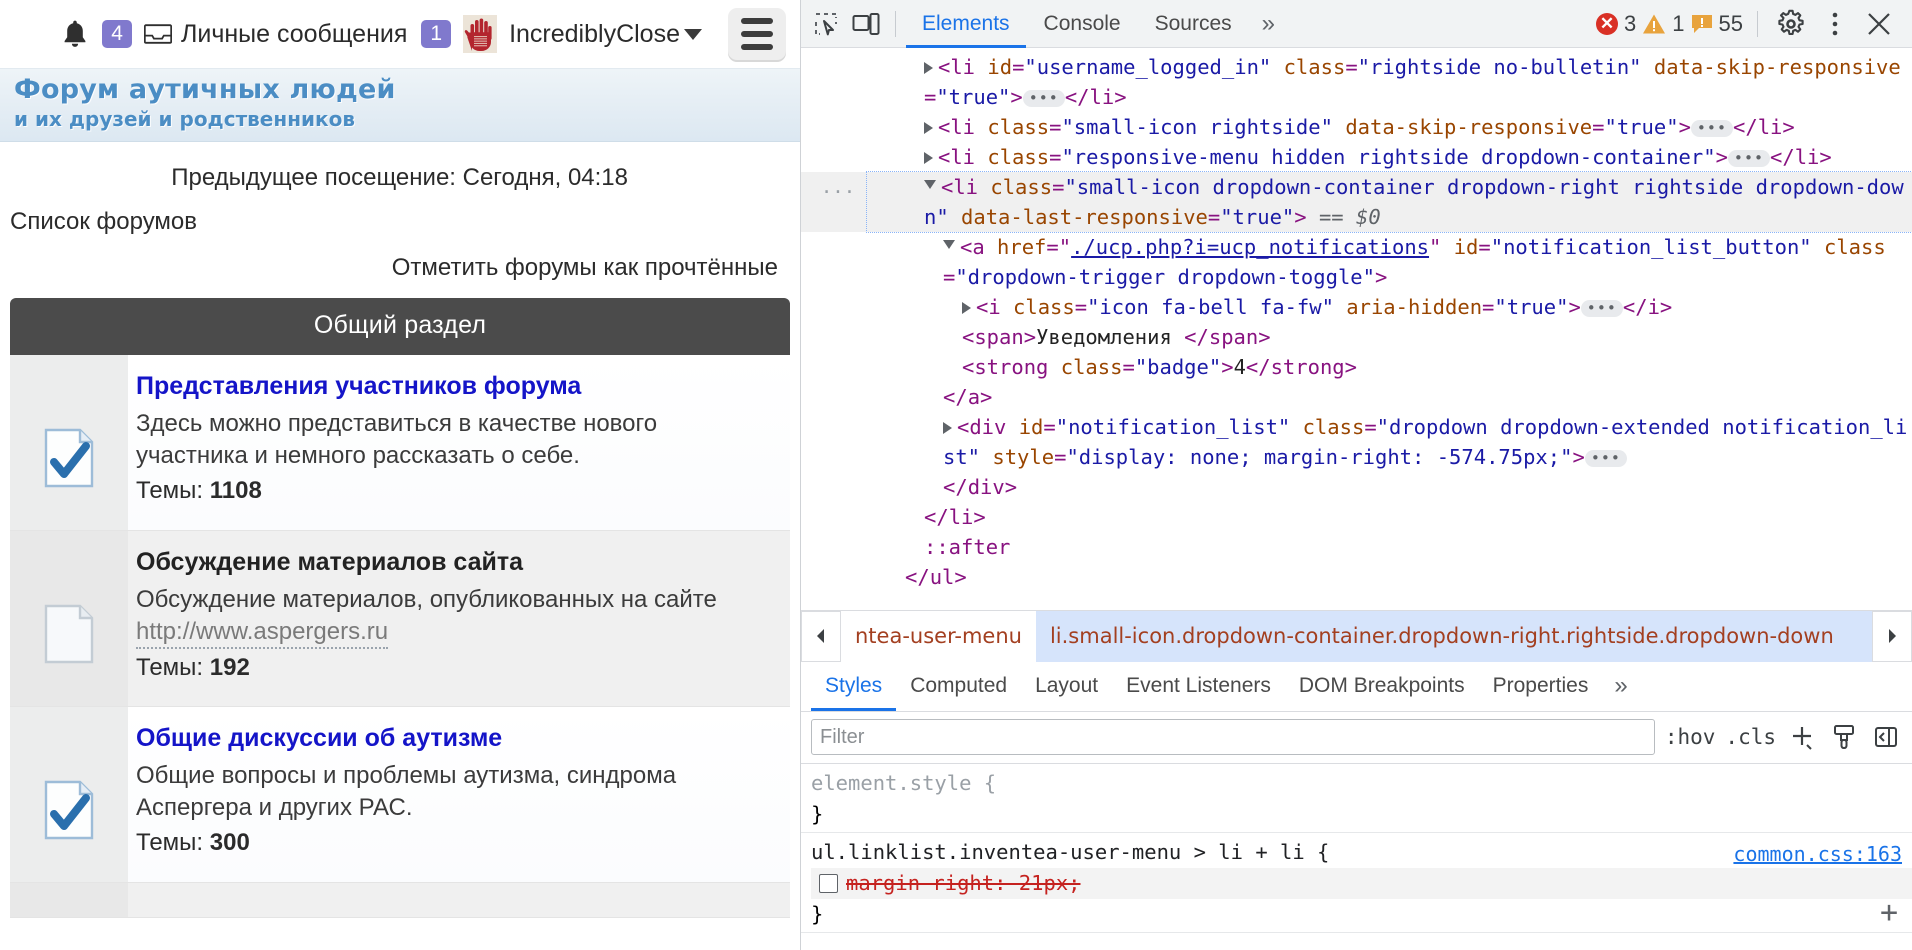  Describe the element at coordinates (1361, 783) in the screenshot. I see `style-rule-selector: element.style {` at that location.